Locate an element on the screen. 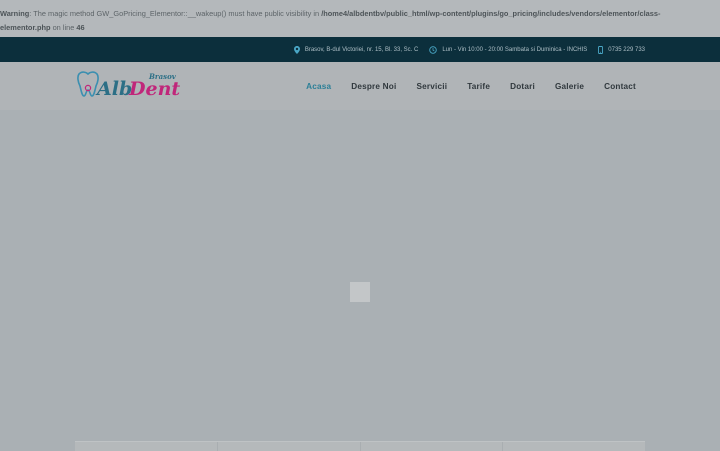 The height and width of the screenshot is (451, 720). logo-dent-text: Dent is located at coordinates (154, 89).